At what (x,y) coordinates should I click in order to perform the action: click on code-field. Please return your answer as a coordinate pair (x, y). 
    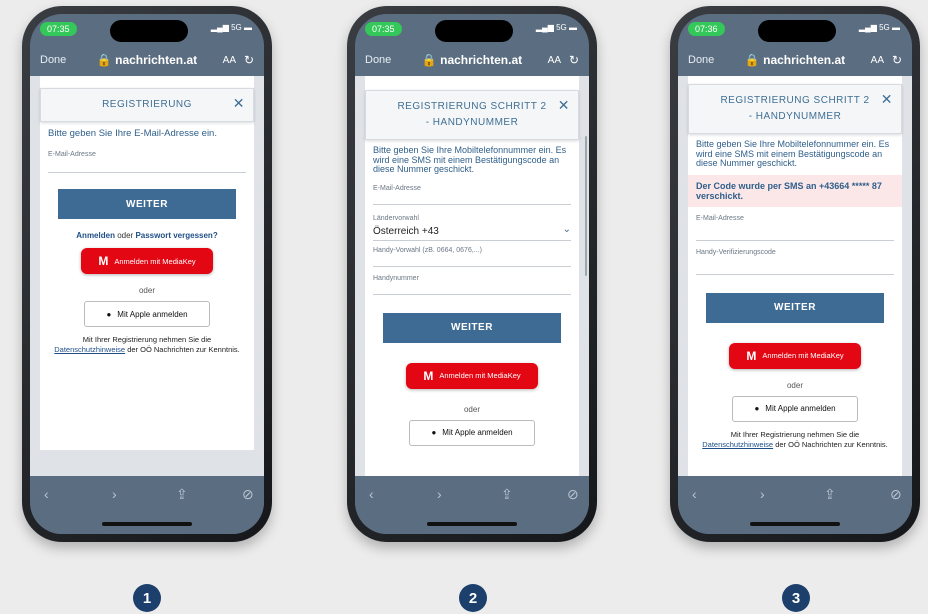
    Looking at the image, I should click on (795, 274).